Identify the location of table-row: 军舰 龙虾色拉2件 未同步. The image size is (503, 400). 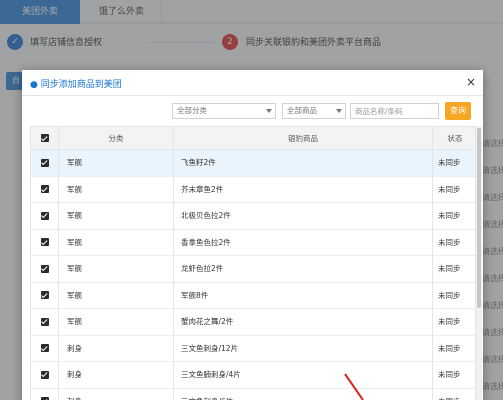
(253, 269).